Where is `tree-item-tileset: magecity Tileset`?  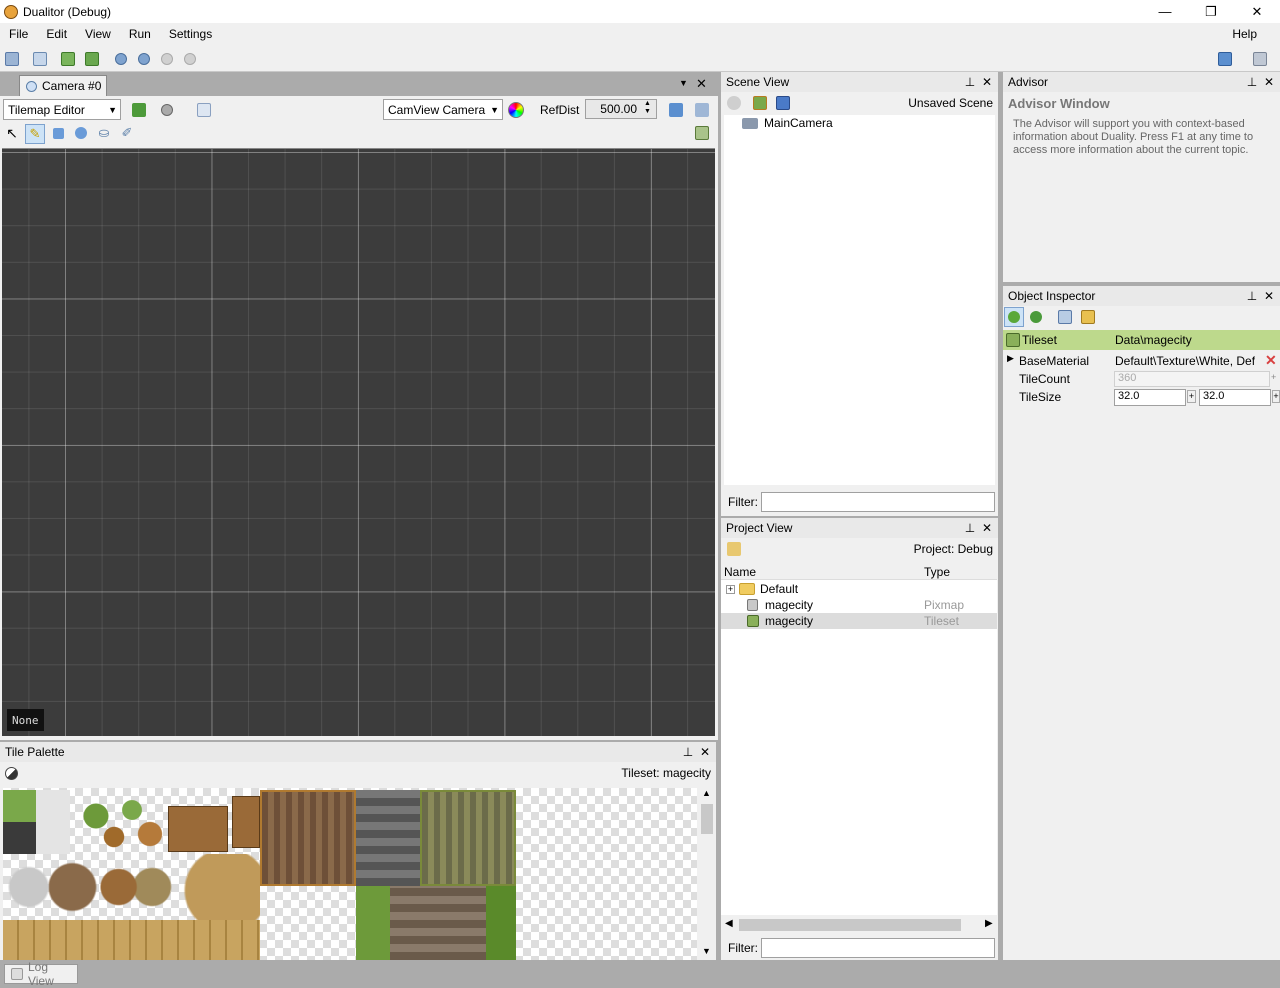 tree-item-tileset: magecity Tileset is located at coordinates (859, 621).